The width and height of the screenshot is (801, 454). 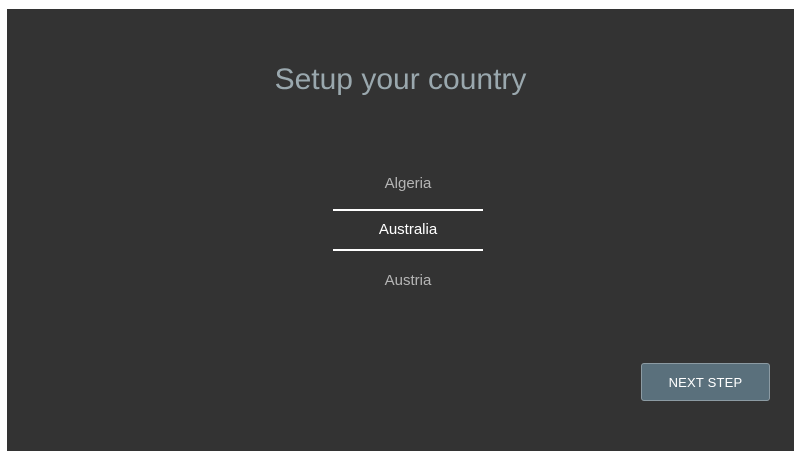 I want to click on next-step-button: NEXT STEP, so click(x=705, y=382).